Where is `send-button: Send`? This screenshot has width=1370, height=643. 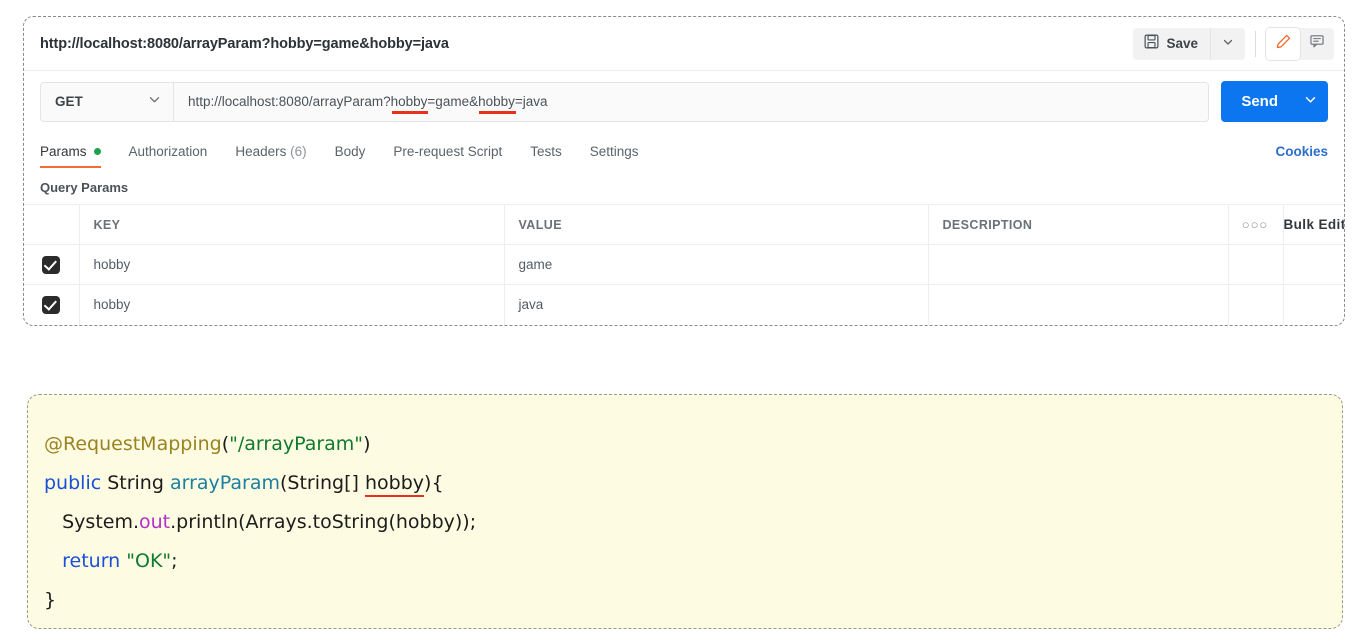 send-button: Send is located at coordinates (1274, 101).